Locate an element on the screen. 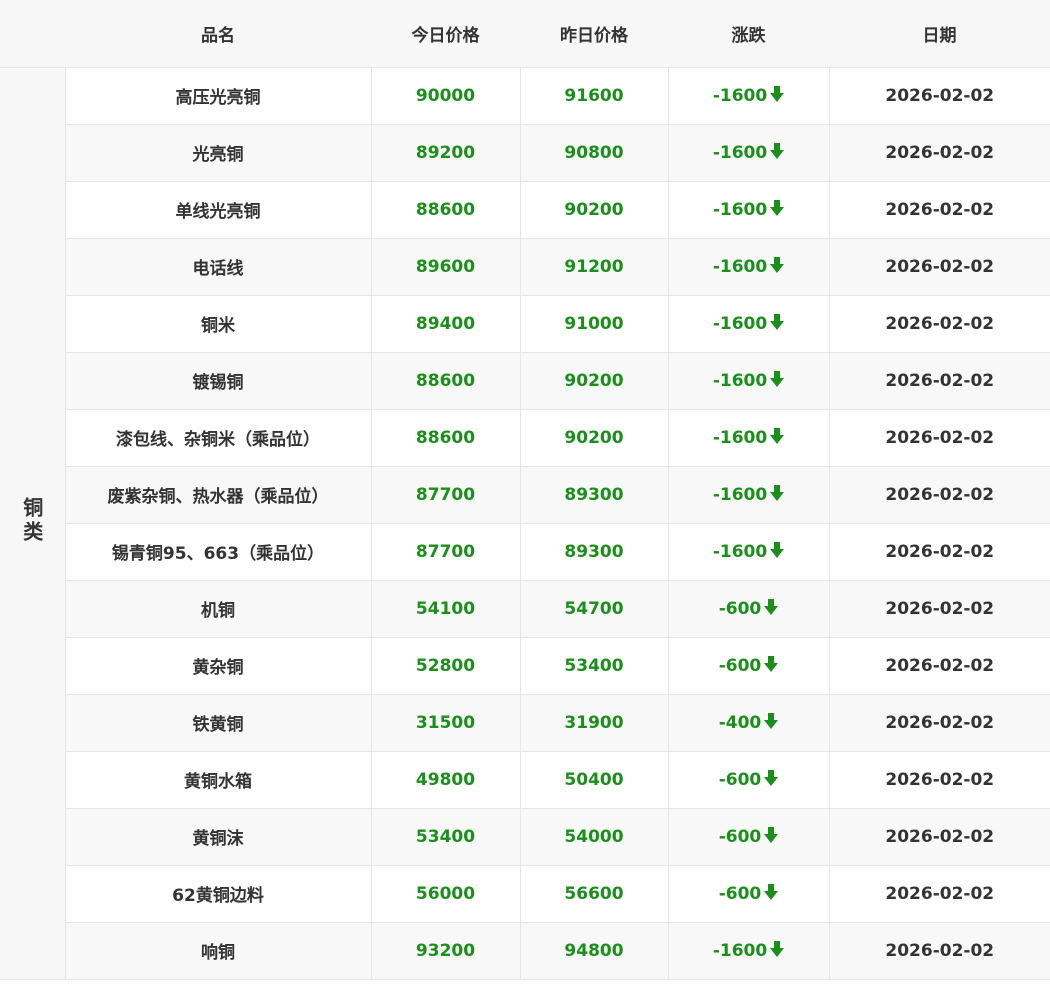 The height and width of the screenshot is (986, 1050). product-name: 镀锡铜 is located at coordinates (217, 381).